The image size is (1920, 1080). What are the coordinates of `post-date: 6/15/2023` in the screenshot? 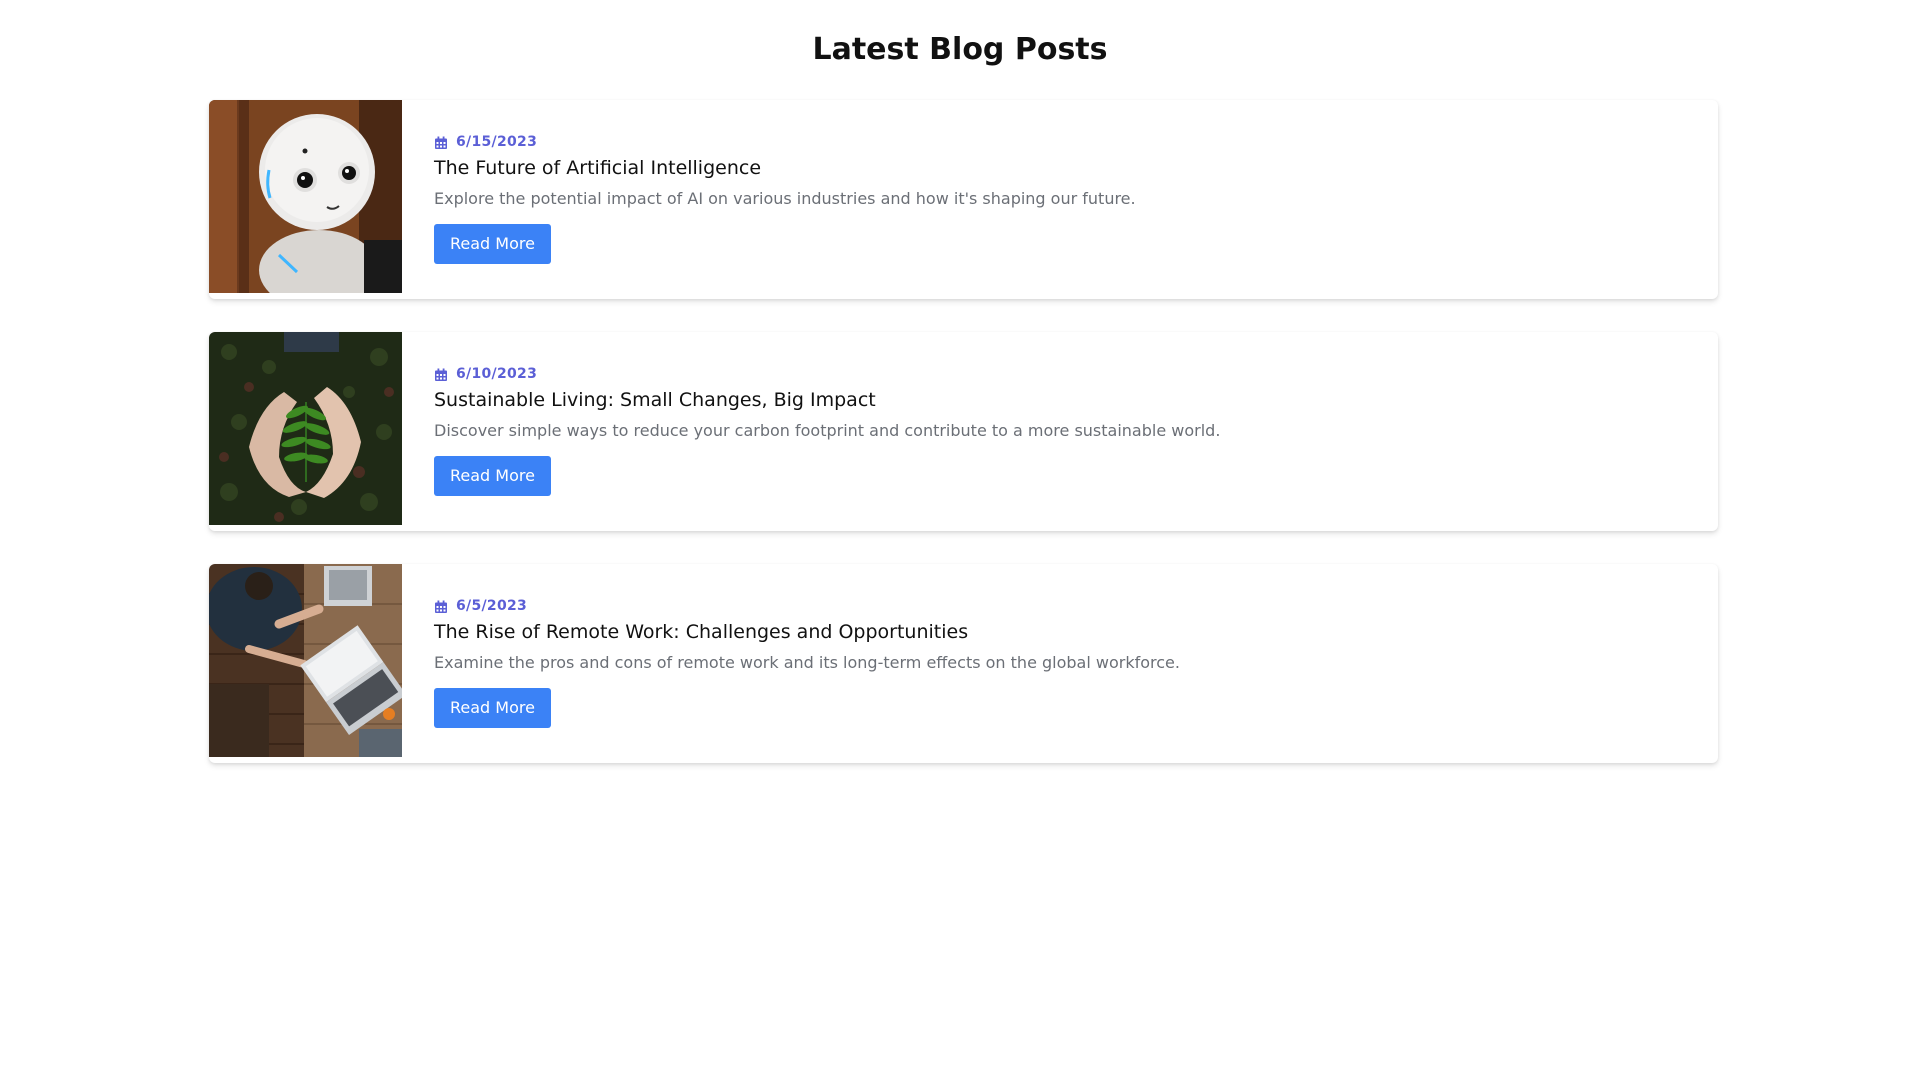 It's located at (497, 142).